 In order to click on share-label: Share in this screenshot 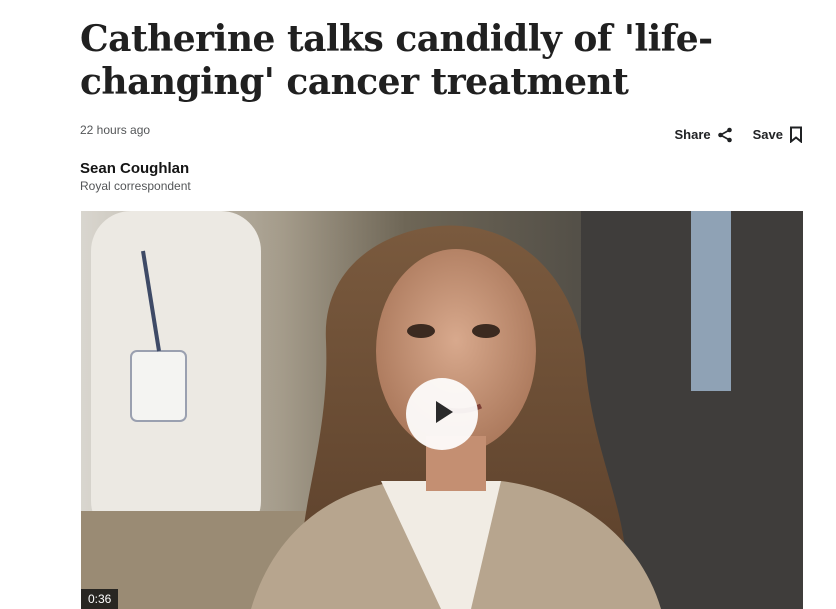, I will do `click(692, 134)`.